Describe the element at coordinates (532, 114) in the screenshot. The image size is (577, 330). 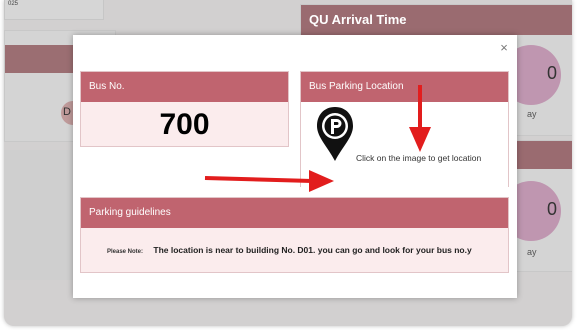
I see `arrival-day-text: ay` at that location.